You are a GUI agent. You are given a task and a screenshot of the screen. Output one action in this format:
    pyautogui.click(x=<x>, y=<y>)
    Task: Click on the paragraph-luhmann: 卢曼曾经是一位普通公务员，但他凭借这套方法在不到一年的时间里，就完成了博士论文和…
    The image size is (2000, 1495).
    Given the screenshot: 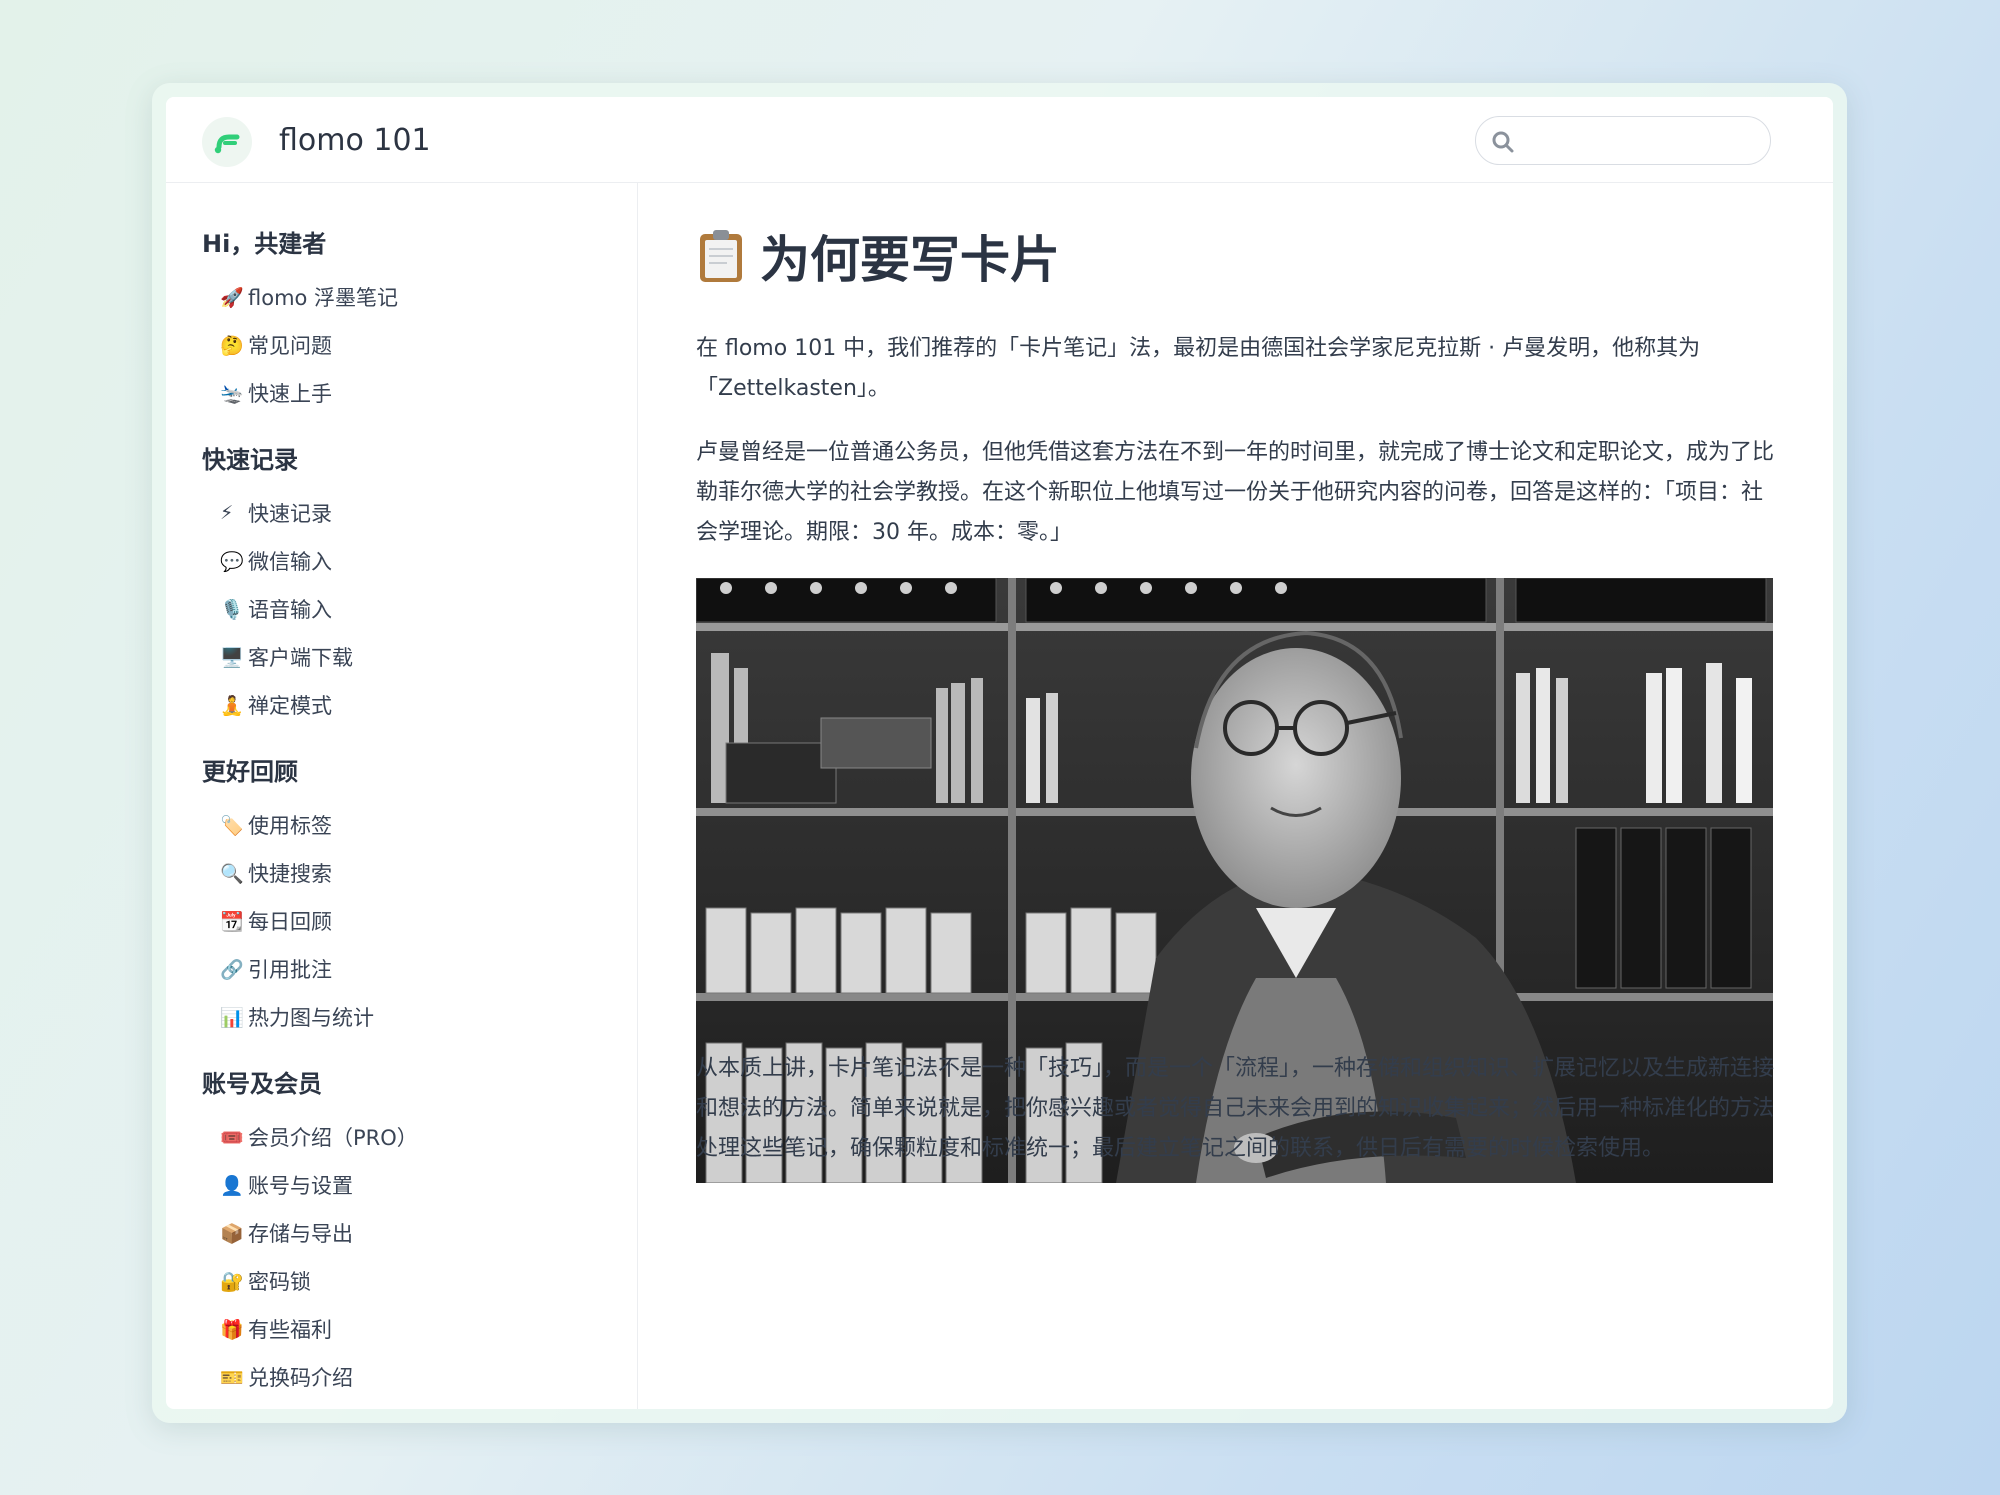 What is the action you would take?
    pyautogui.click(x=1235, y=492)
    